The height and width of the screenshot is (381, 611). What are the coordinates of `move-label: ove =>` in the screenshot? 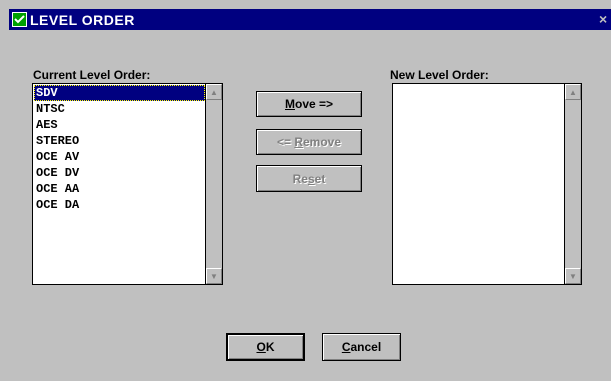 It's located at (314, 104).